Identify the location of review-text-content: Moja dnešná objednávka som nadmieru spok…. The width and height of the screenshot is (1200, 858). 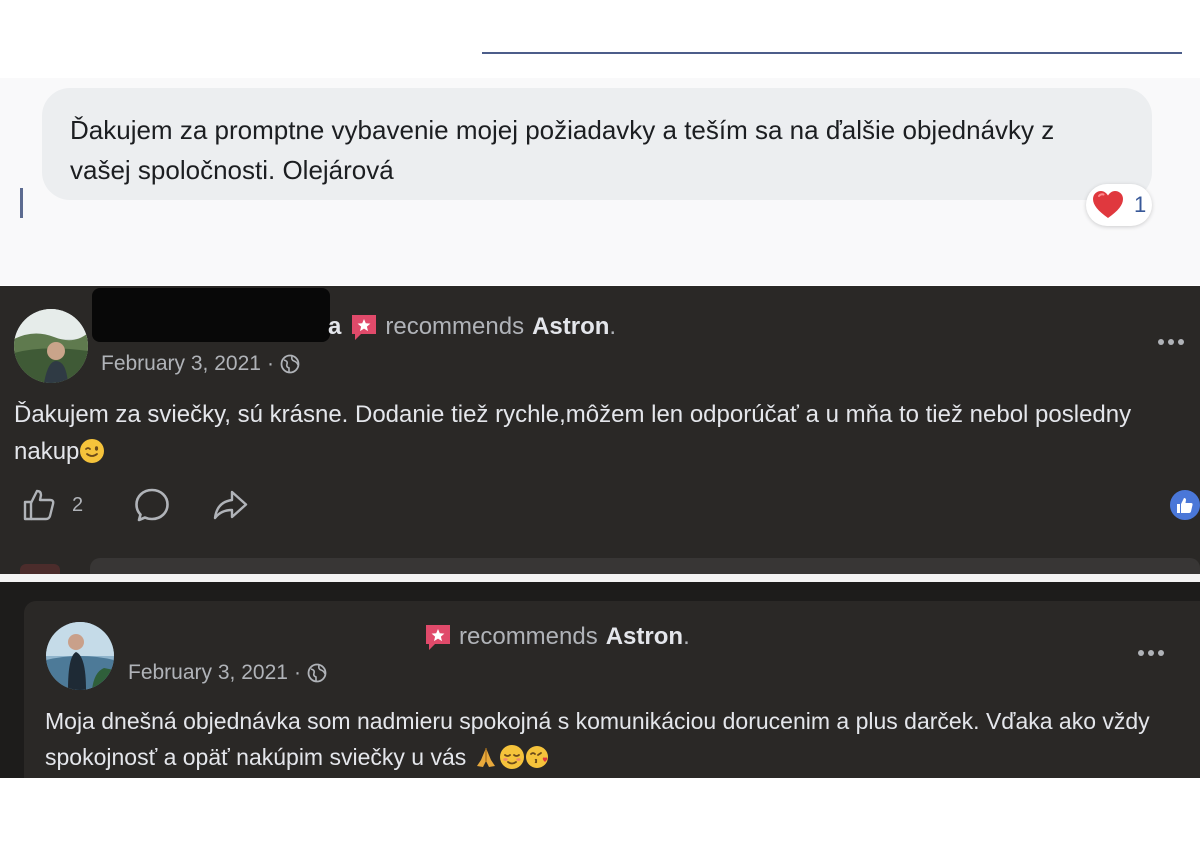
(597, 739).